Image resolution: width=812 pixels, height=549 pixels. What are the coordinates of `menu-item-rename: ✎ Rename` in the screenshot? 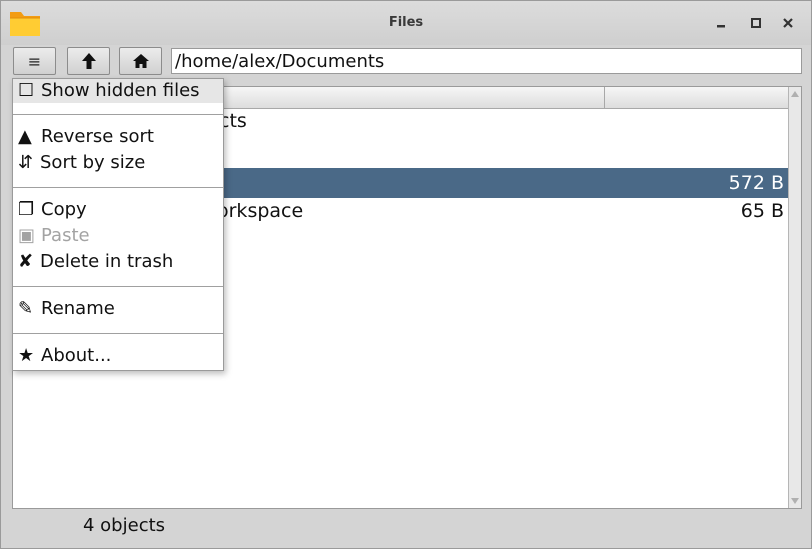 It's located at (118, 309).